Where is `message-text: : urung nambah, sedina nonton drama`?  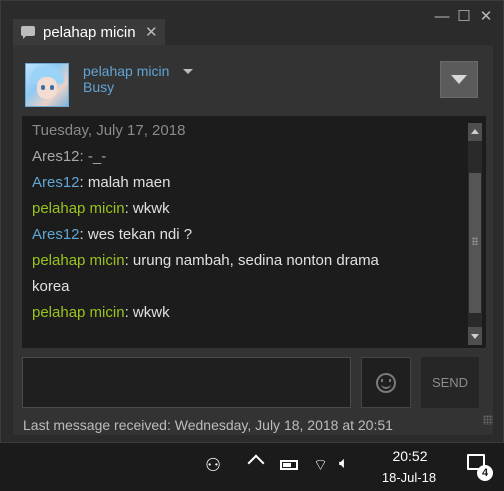
message-text: : urung nambah, sedina nonton drama is located at coordinates (251, 260).